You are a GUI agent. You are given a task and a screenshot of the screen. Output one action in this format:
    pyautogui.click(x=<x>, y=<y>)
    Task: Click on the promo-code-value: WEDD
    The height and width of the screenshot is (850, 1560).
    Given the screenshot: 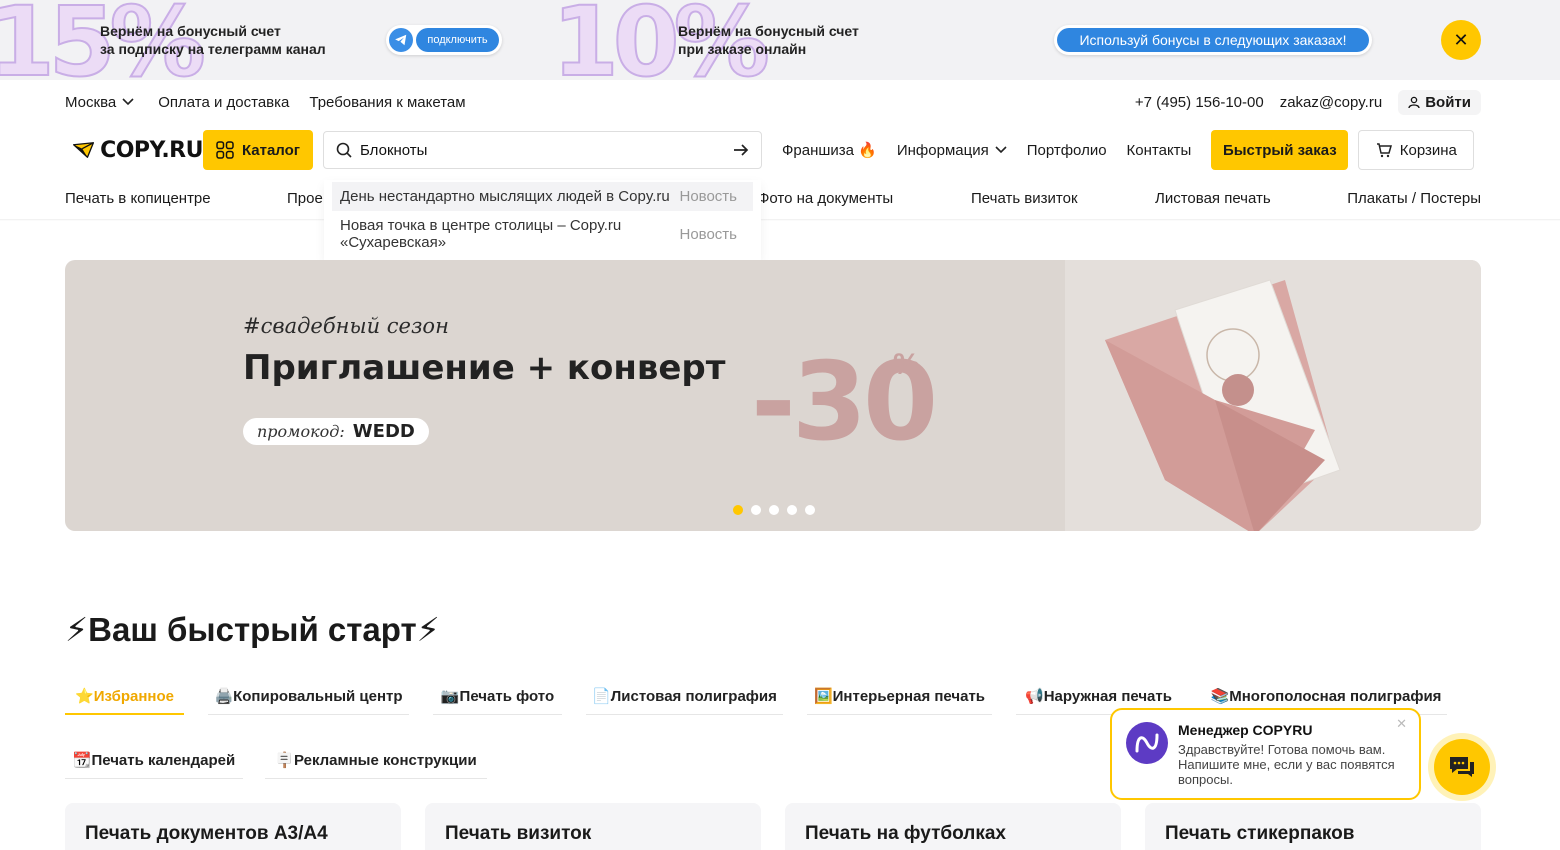 What is the action you would take?
    pyautogui.click(x=383, y=431)
    